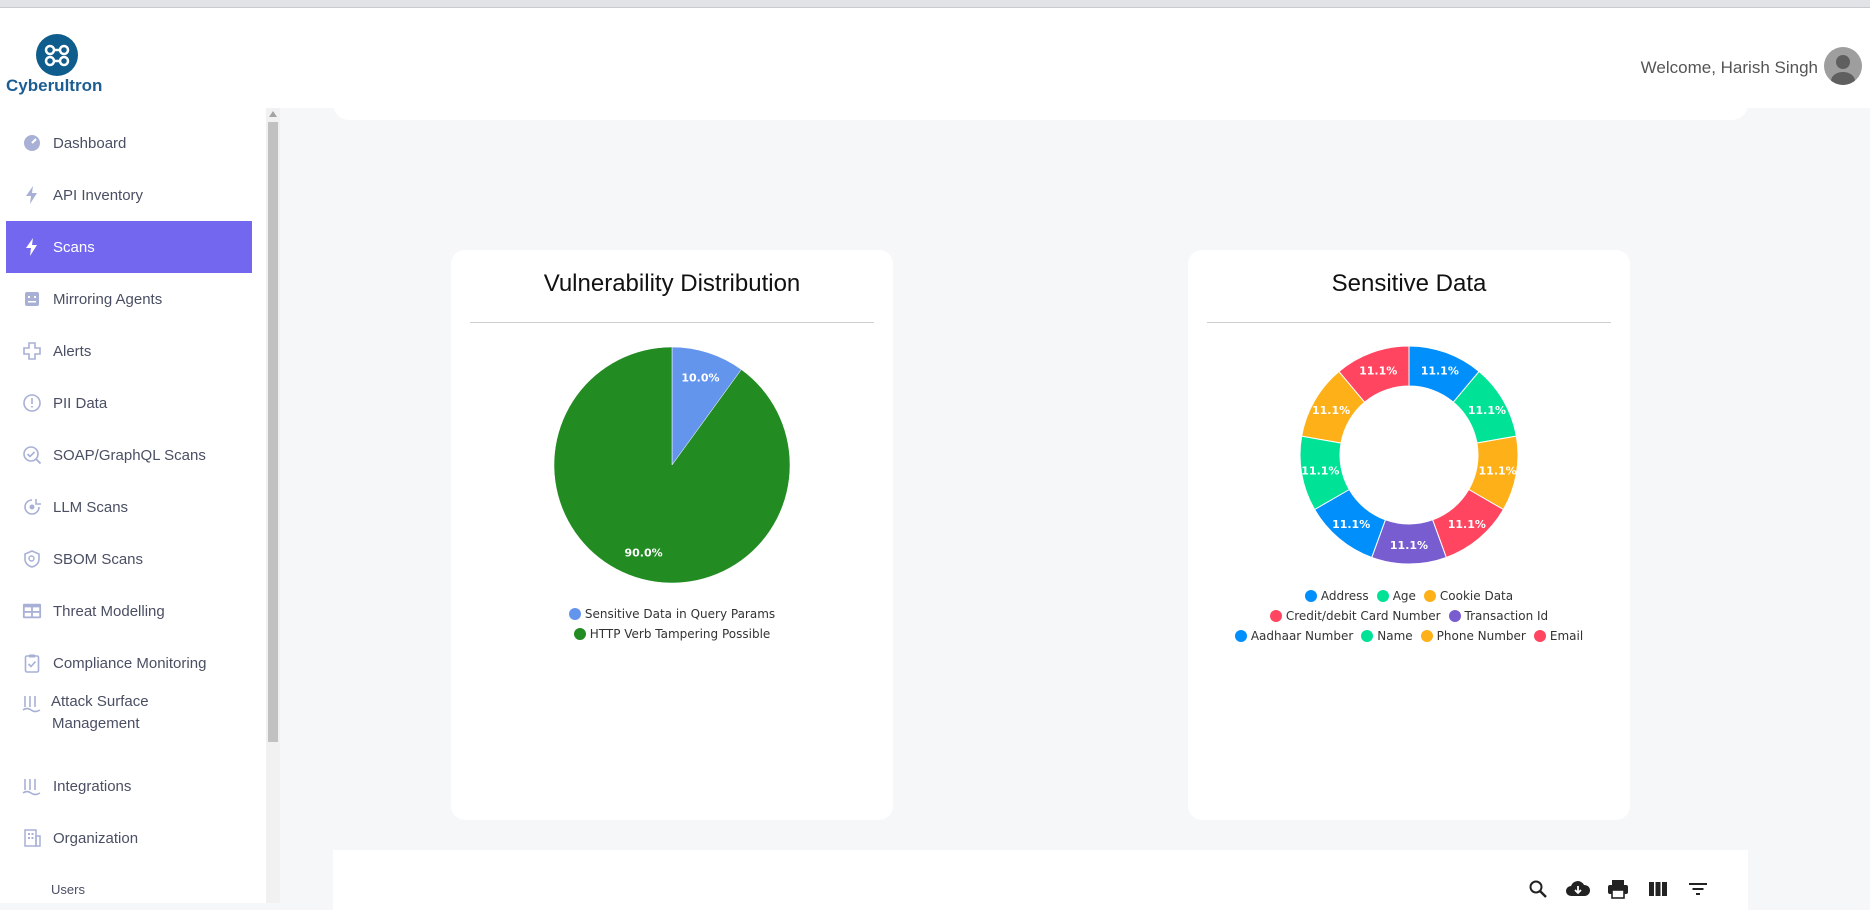 The height and width of the screenshot is (910, 1870). I want to click on legend-label: Cookie Data, so click(1476, 596).